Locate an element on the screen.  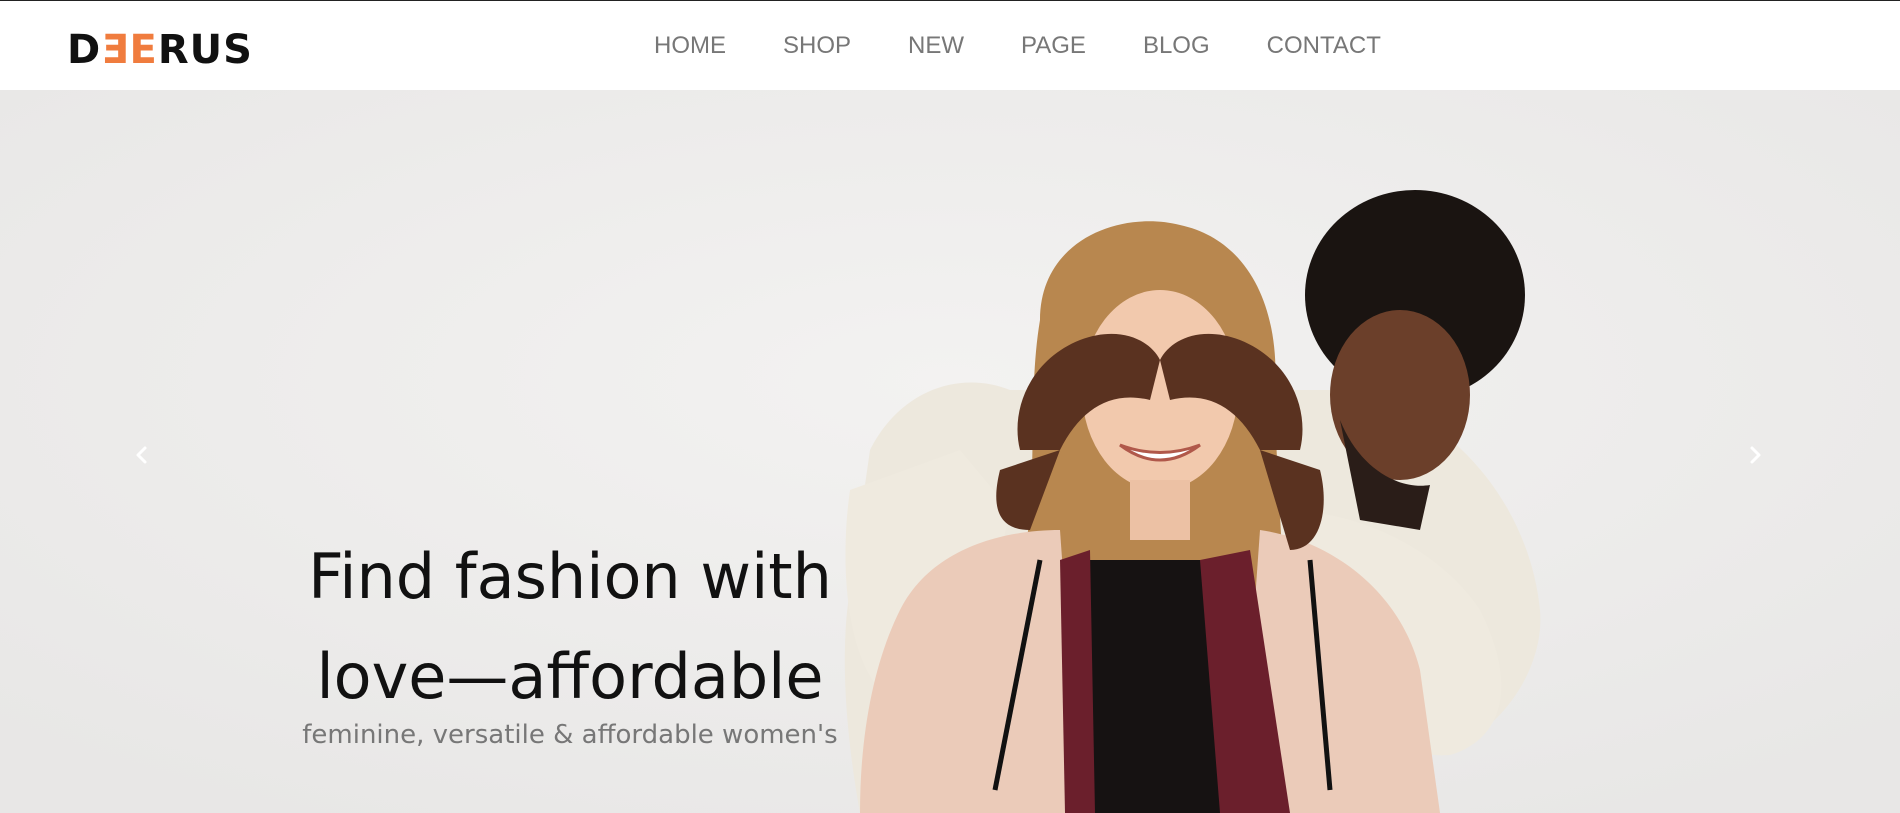
nav-item-contact: CONTACT is located at coordinates (1324, 46).